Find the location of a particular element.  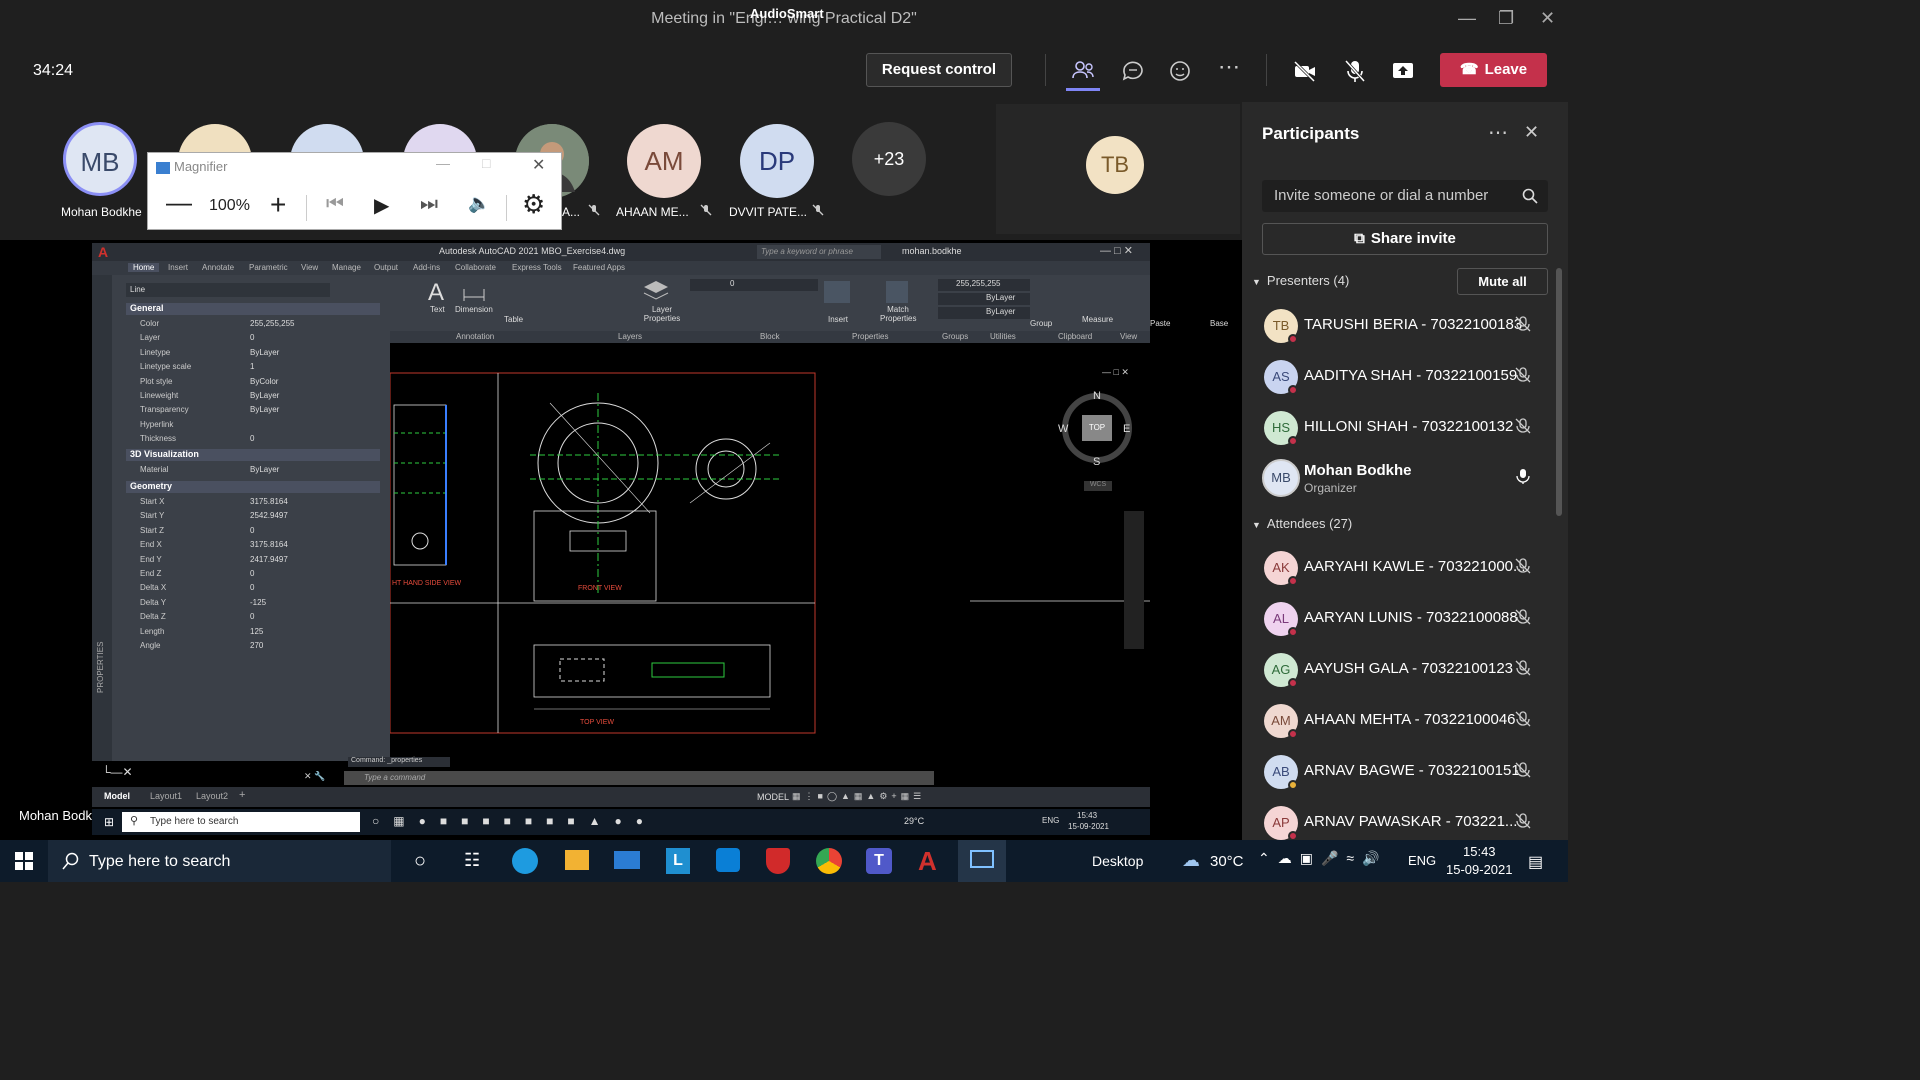

notifications-icon: ▤ is located at coordinates (1535, 862).